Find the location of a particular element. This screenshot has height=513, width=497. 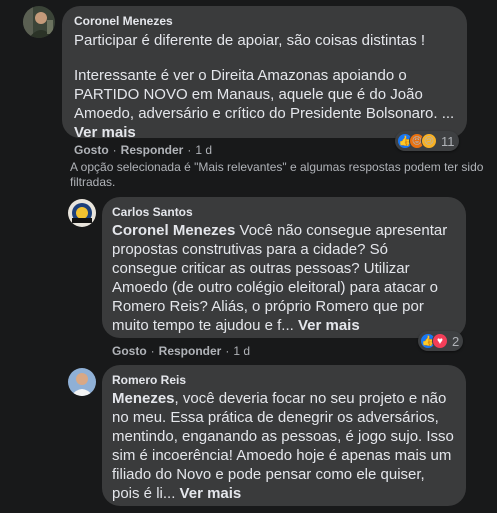

reactions-summary: 👍 😡 😢 11 is located at coordinates (427, 141).